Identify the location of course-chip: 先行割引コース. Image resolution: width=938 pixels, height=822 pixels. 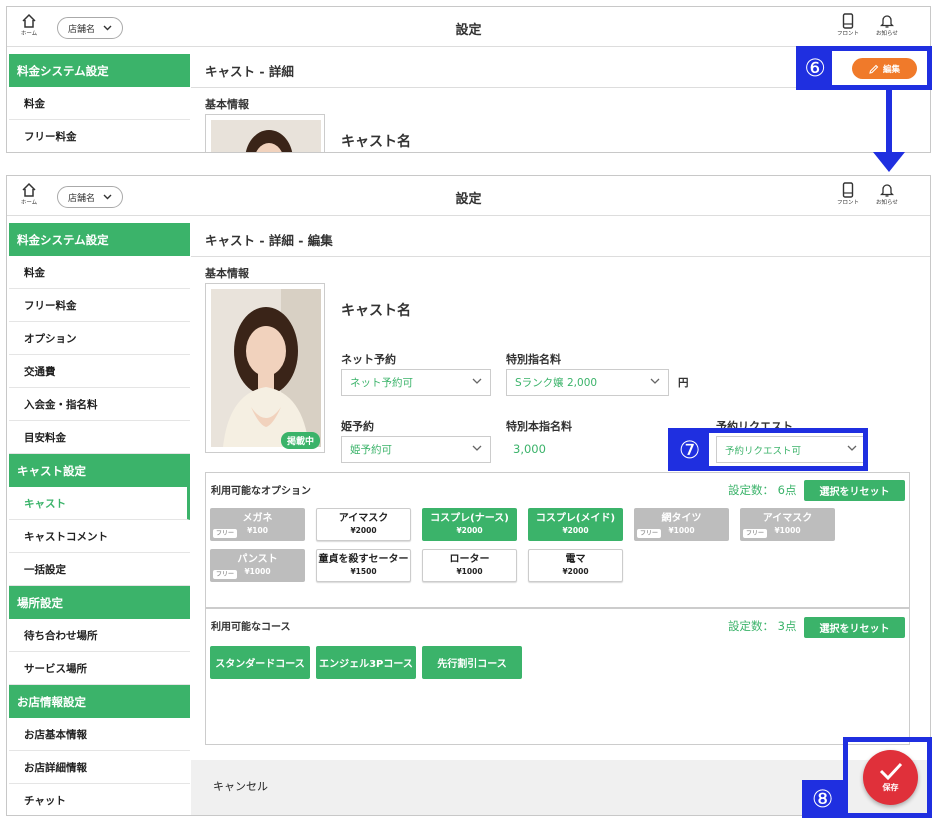
(472, 662).